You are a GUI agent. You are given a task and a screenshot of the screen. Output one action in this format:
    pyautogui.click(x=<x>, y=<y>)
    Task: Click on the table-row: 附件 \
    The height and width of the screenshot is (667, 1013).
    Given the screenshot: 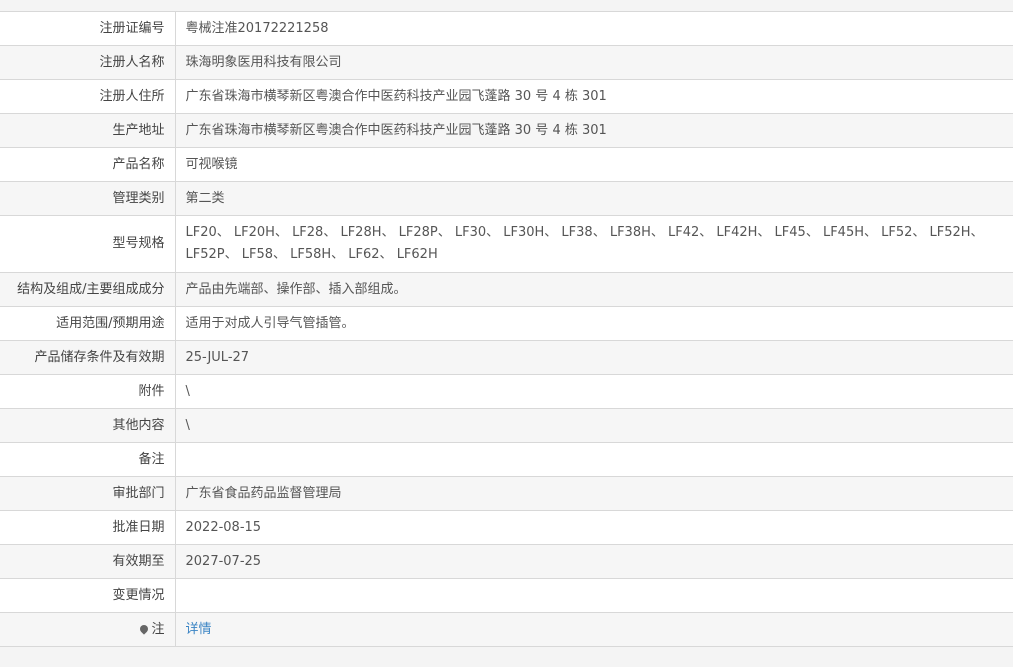 What is the action you would take?
    pyautogui.click(x=506, y=391)
    